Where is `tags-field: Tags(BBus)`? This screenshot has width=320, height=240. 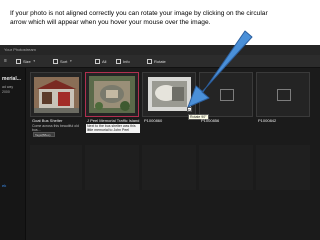
tags-field: Tags(BBus) is located at coordinates (44, 134).